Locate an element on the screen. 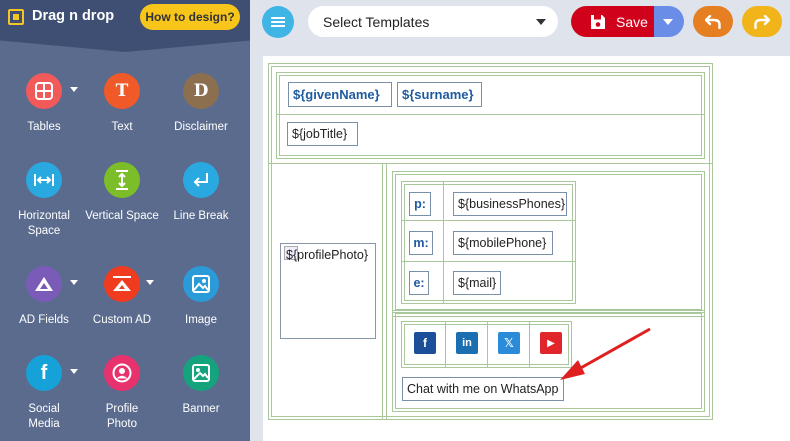 The image size is (790, 441). tool-disclaimer: D Disclaimer is located at coordinates (201, 104).